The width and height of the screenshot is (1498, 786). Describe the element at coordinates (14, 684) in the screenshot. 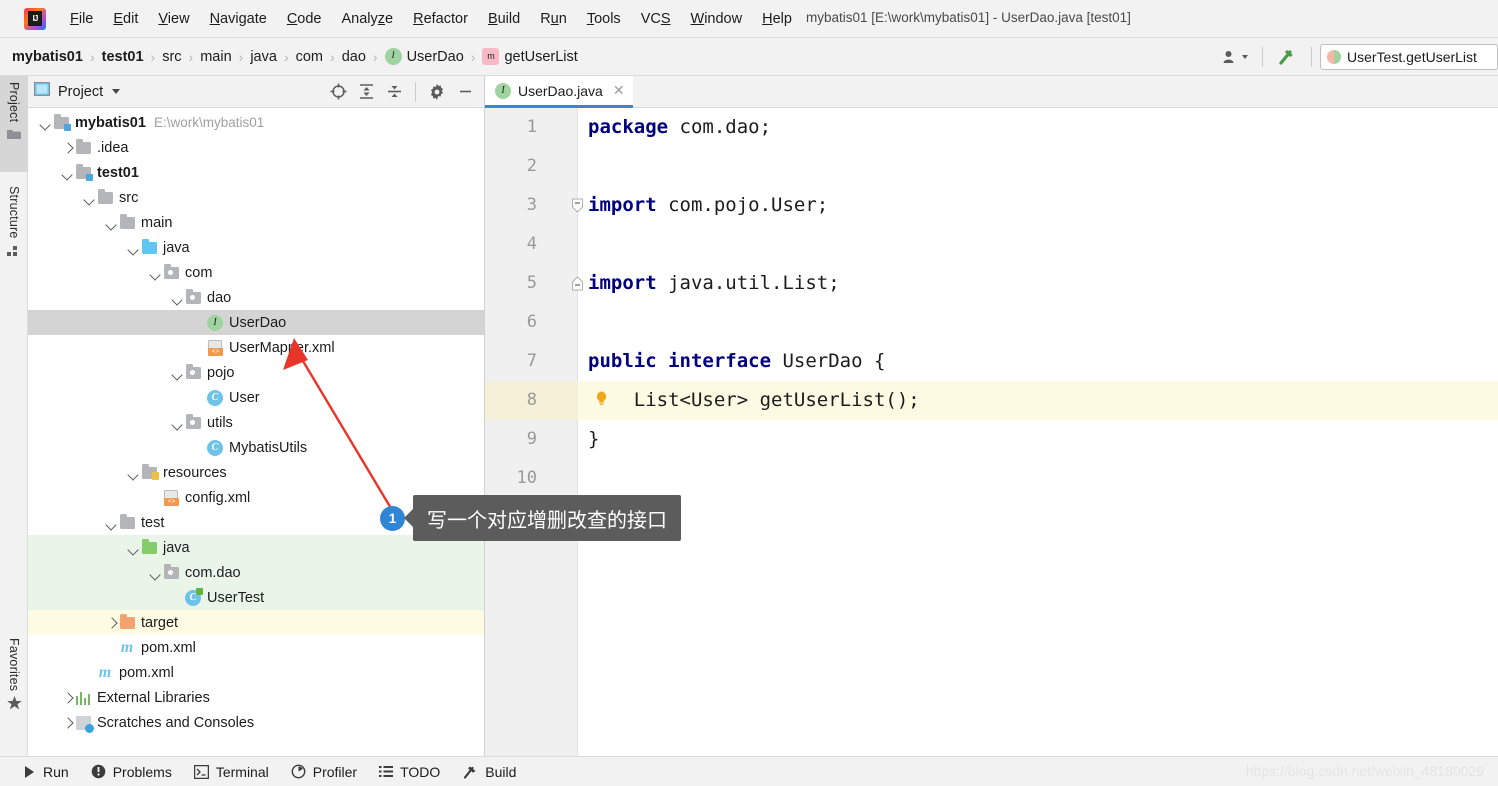

I see `tool-tab-favorites: Favorites` at that location.